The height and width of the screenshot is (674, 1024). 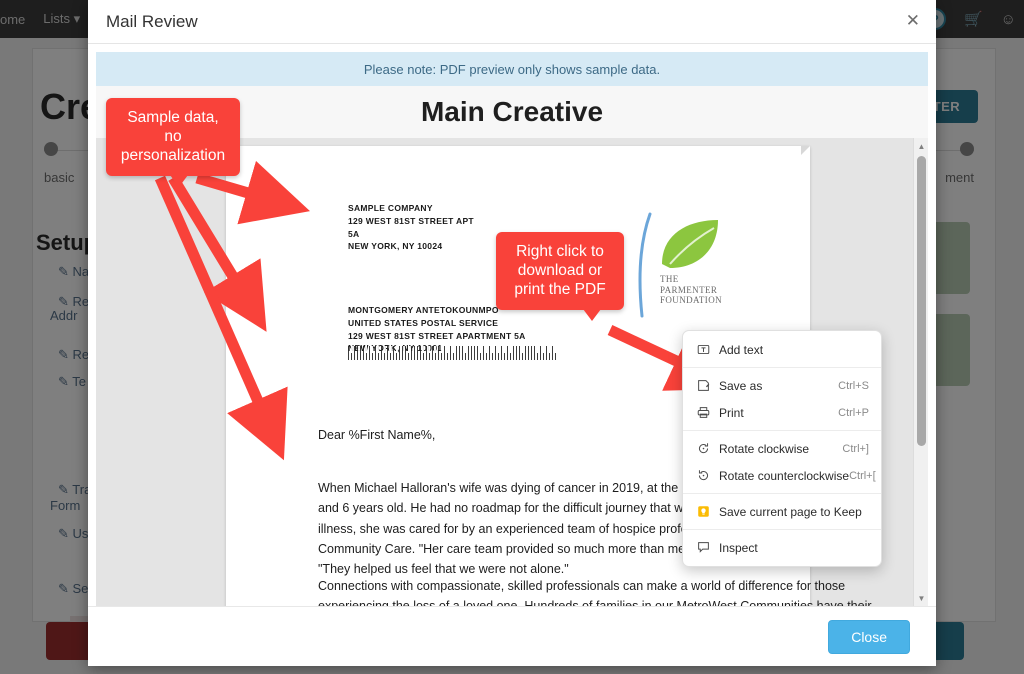 What do you see at coordinates (853, 412) in the screenshot?
I see `context-menu-shortcut: Ctrl+P` at bounding box center [853, 412].